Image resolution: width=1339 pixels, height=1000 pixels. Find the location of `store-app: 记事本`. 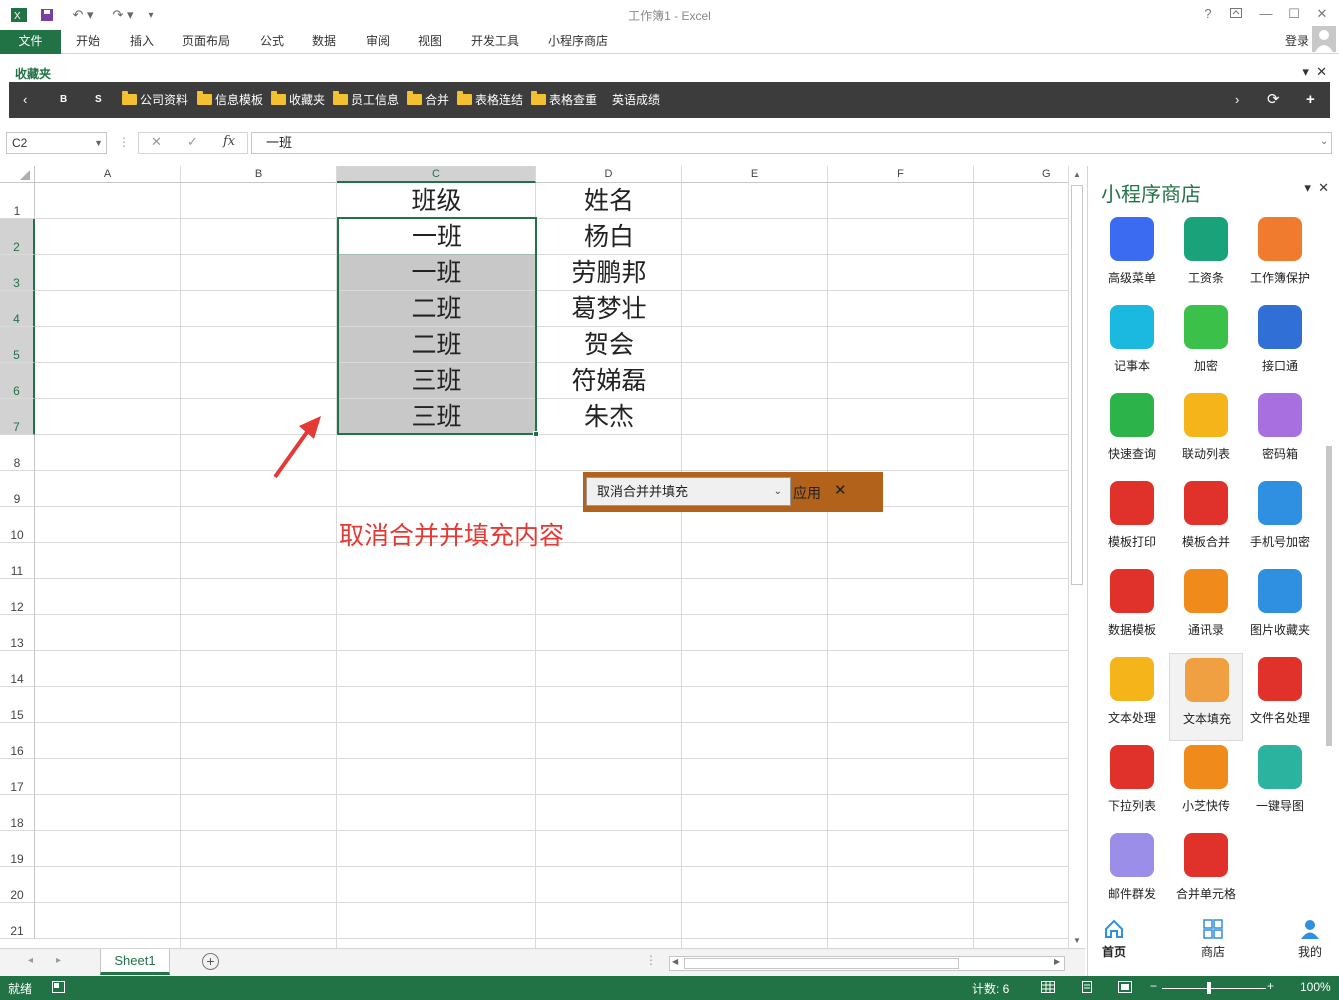

store-app: 记事本 is located at coordinates (1132, 345).